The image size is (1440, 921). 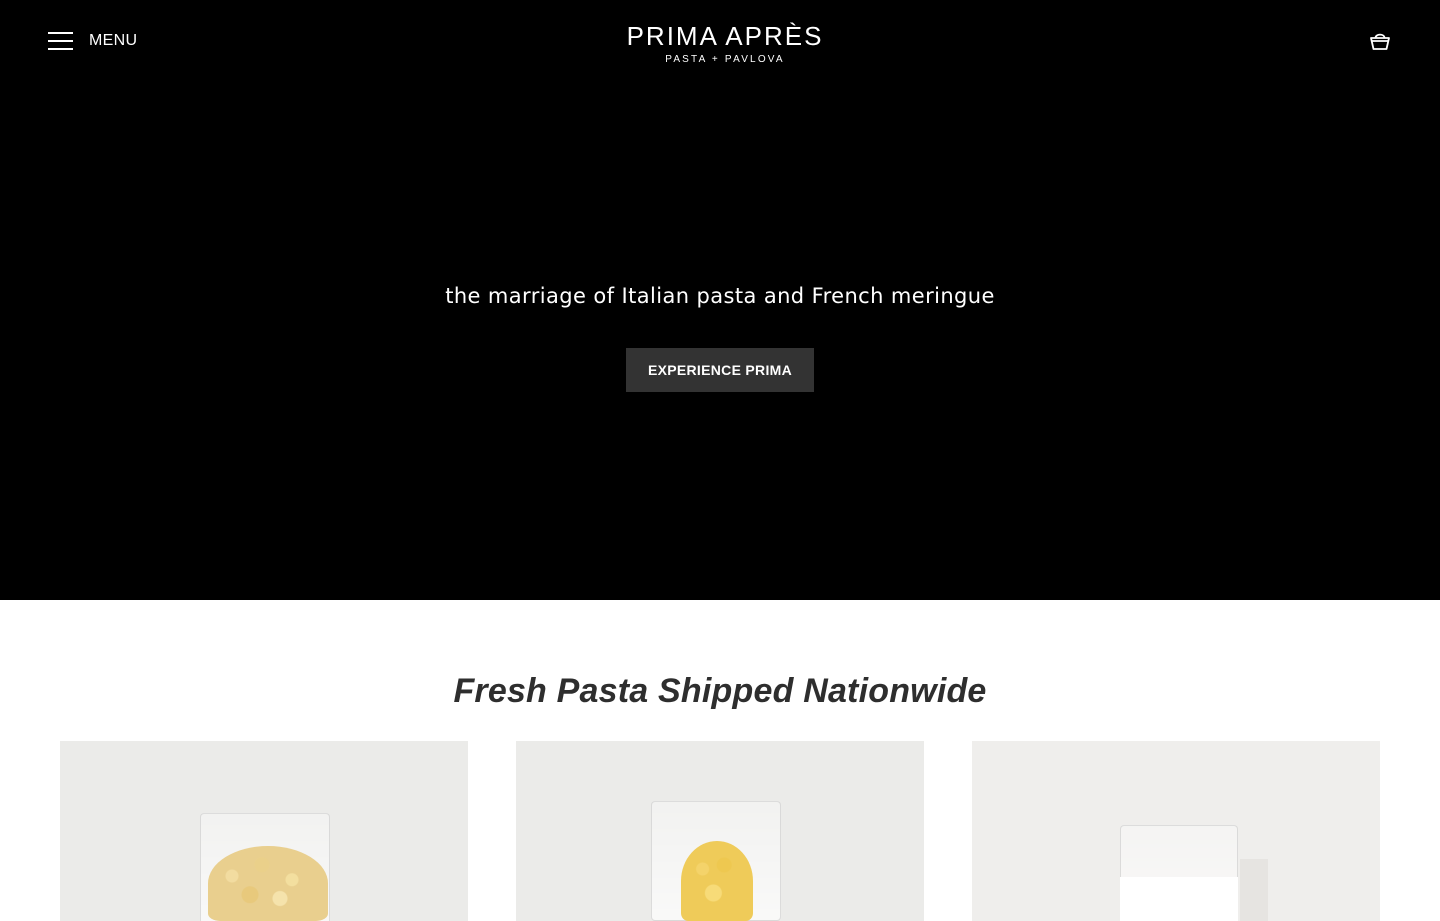 What do you see at coordinates (720, 691) in the screenshot?
I see `section-title: Fresh Pasta Shipped Nationwide` at bounding box center [720, 691].